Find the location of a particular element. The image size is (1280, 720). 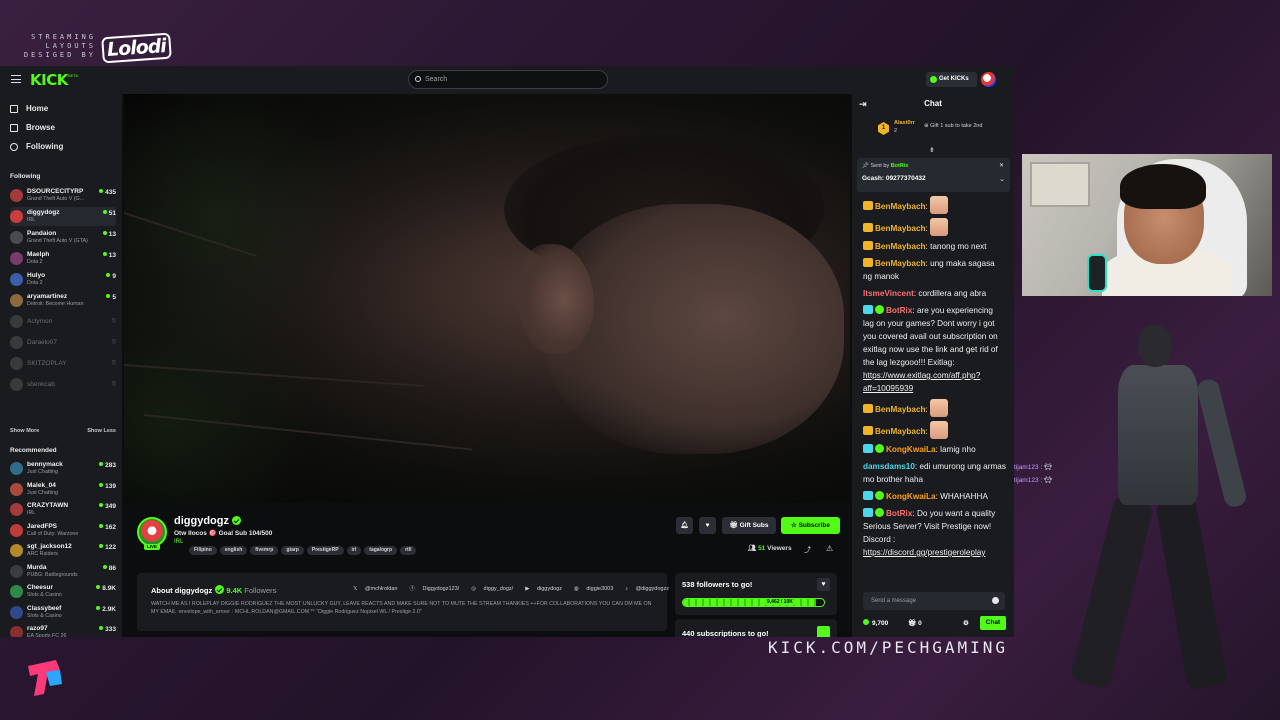

sidebar-channel: Actymon ⦸ is located at coordinates (63, 321).